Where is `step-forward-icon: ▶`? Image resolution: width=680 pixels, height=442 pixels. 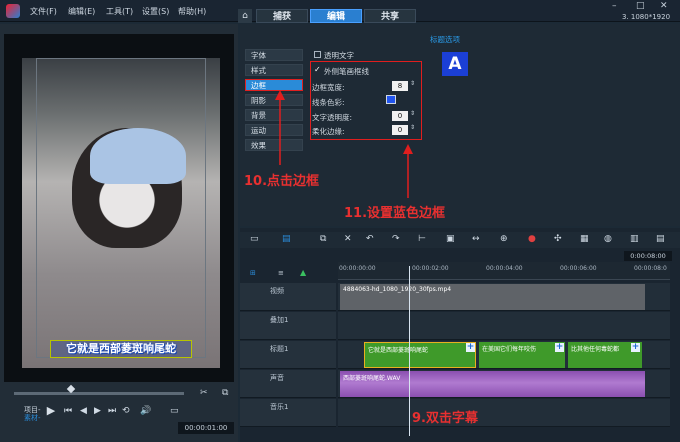 step-forward-icon: ▶ is located at coordinates (97, 411).